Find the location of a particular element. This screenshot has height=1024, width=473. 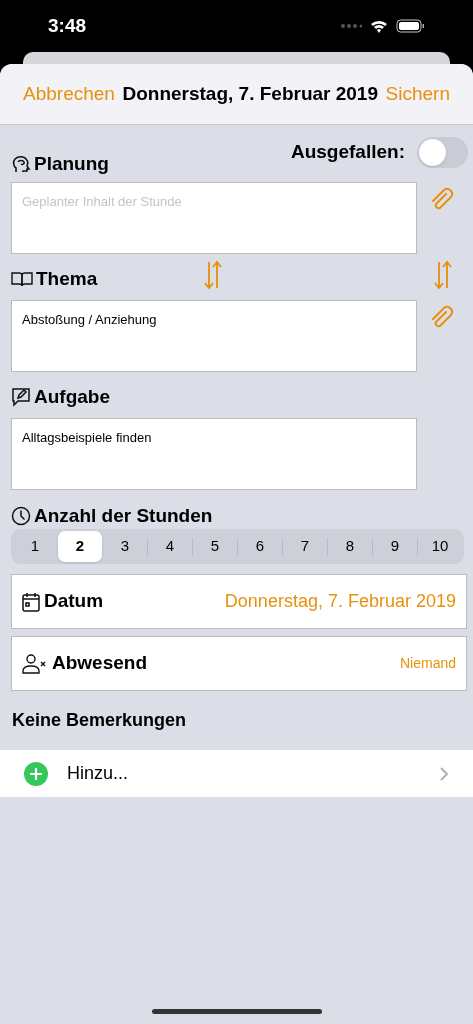

speech-pencil-icon is located at coordinates (21, 397).